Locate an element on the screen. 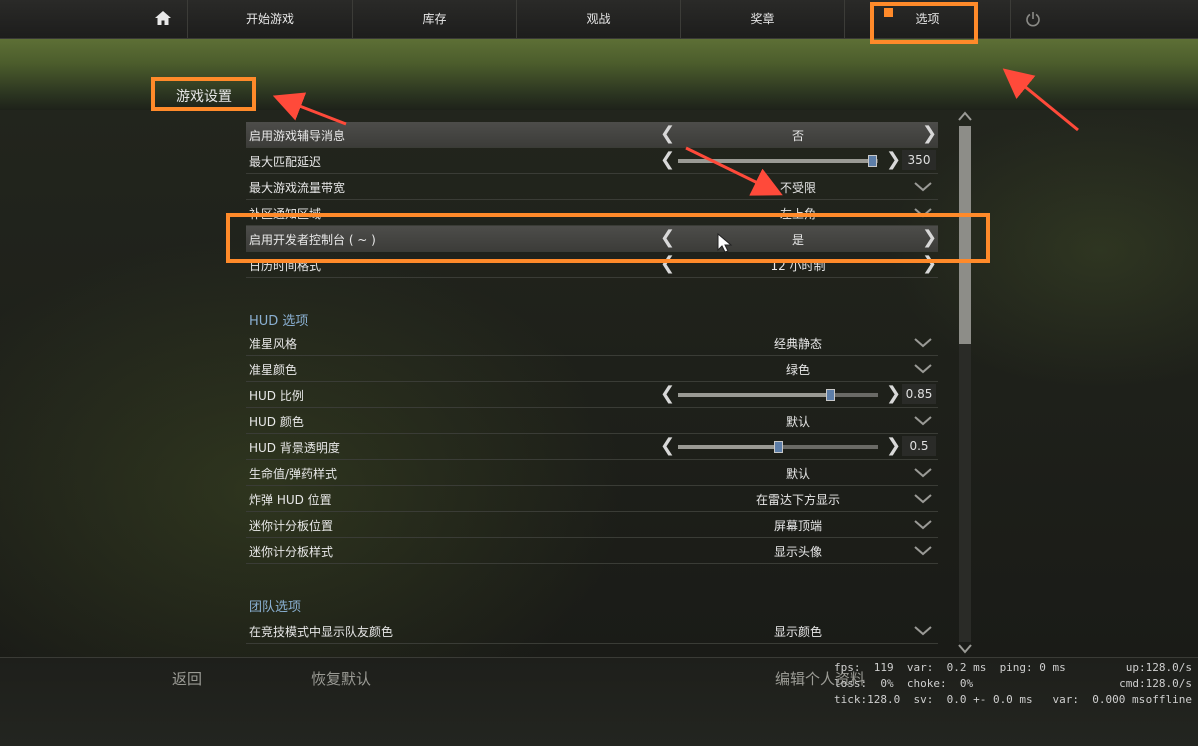  arrow-to-options is located at coordinates (1040, 100).